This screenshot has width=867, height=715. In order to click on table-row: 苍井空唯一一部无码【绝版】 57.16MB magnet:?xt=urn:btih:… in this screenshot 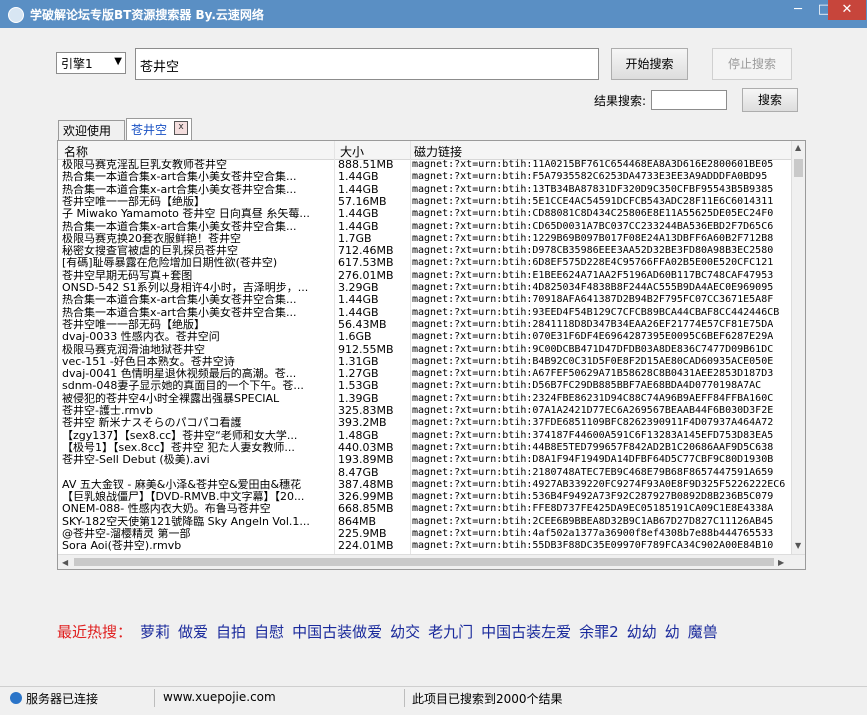, I will do `click(424, 202)`.